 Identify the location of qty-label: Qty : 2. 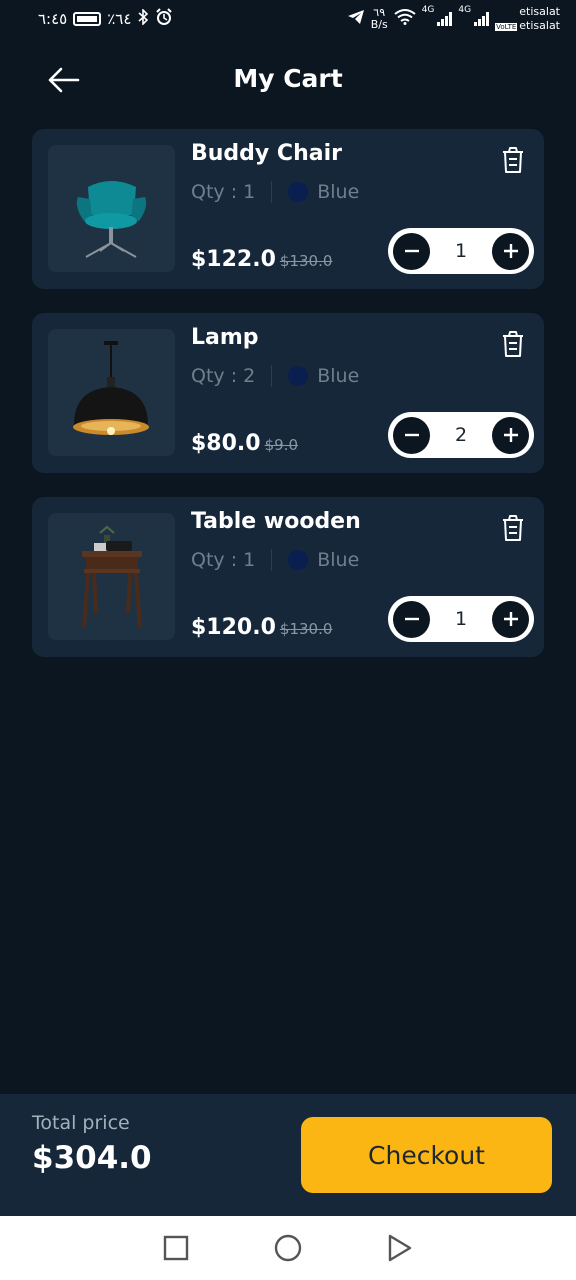
(223, 376).